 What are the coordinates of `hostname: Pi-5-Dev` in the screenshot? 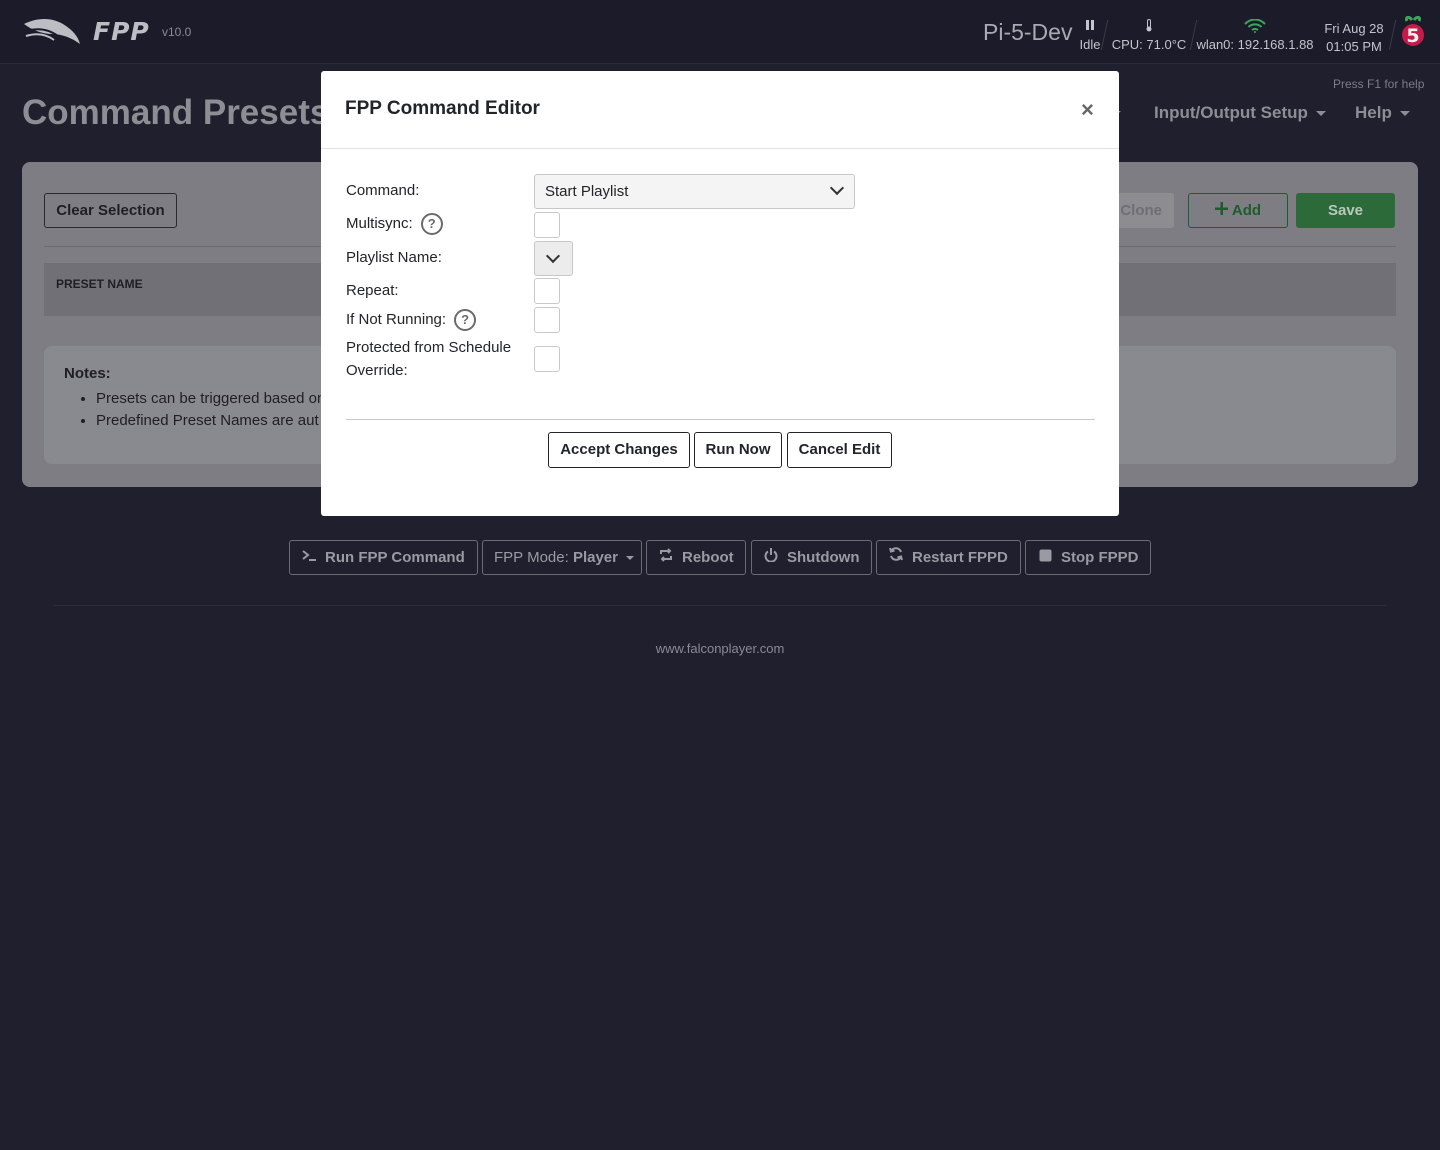 It's located at (1028, 32).